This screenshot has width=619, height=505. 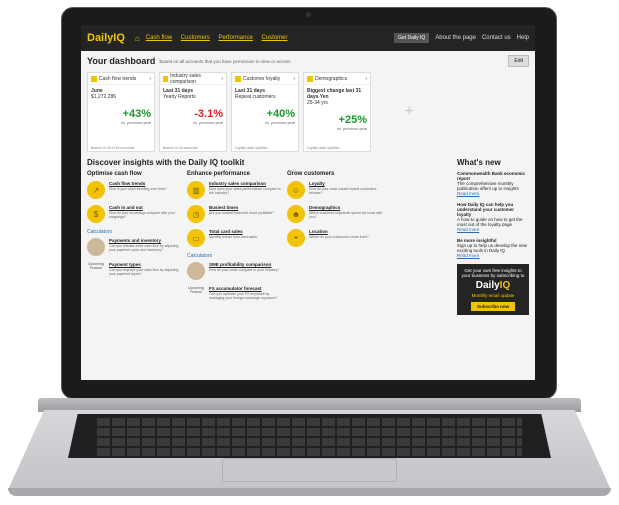 I want to click on news-title: Commonwealth Bank economic report, so click(x=491, y=176).